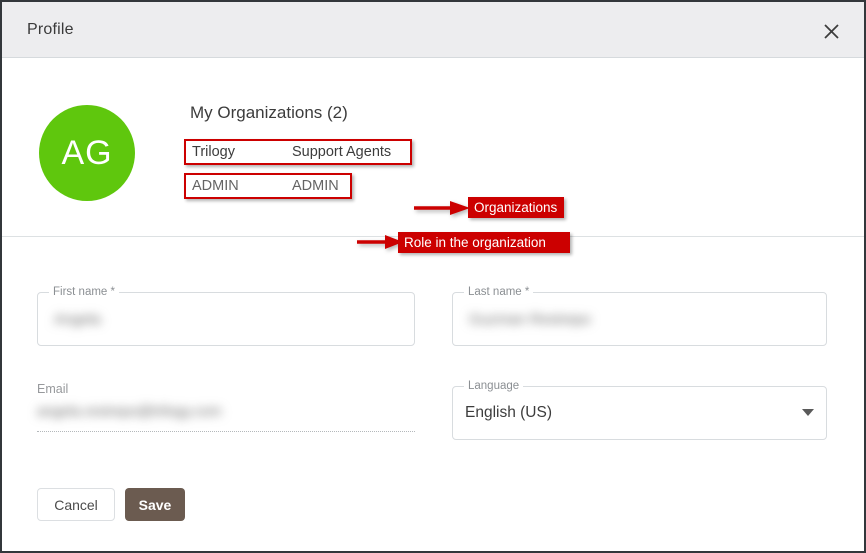  I want to click on avatar: AG, so click(87, 153).